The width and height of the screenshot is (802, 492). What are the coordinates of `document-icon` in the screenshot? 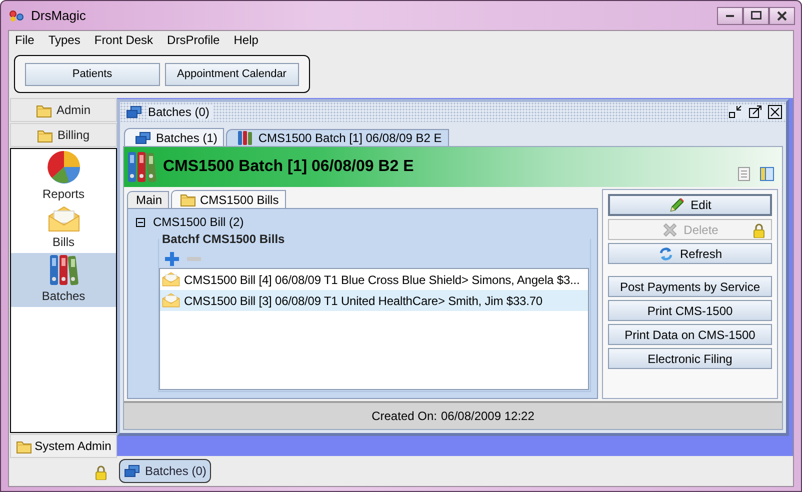 It's located at (744, 174).